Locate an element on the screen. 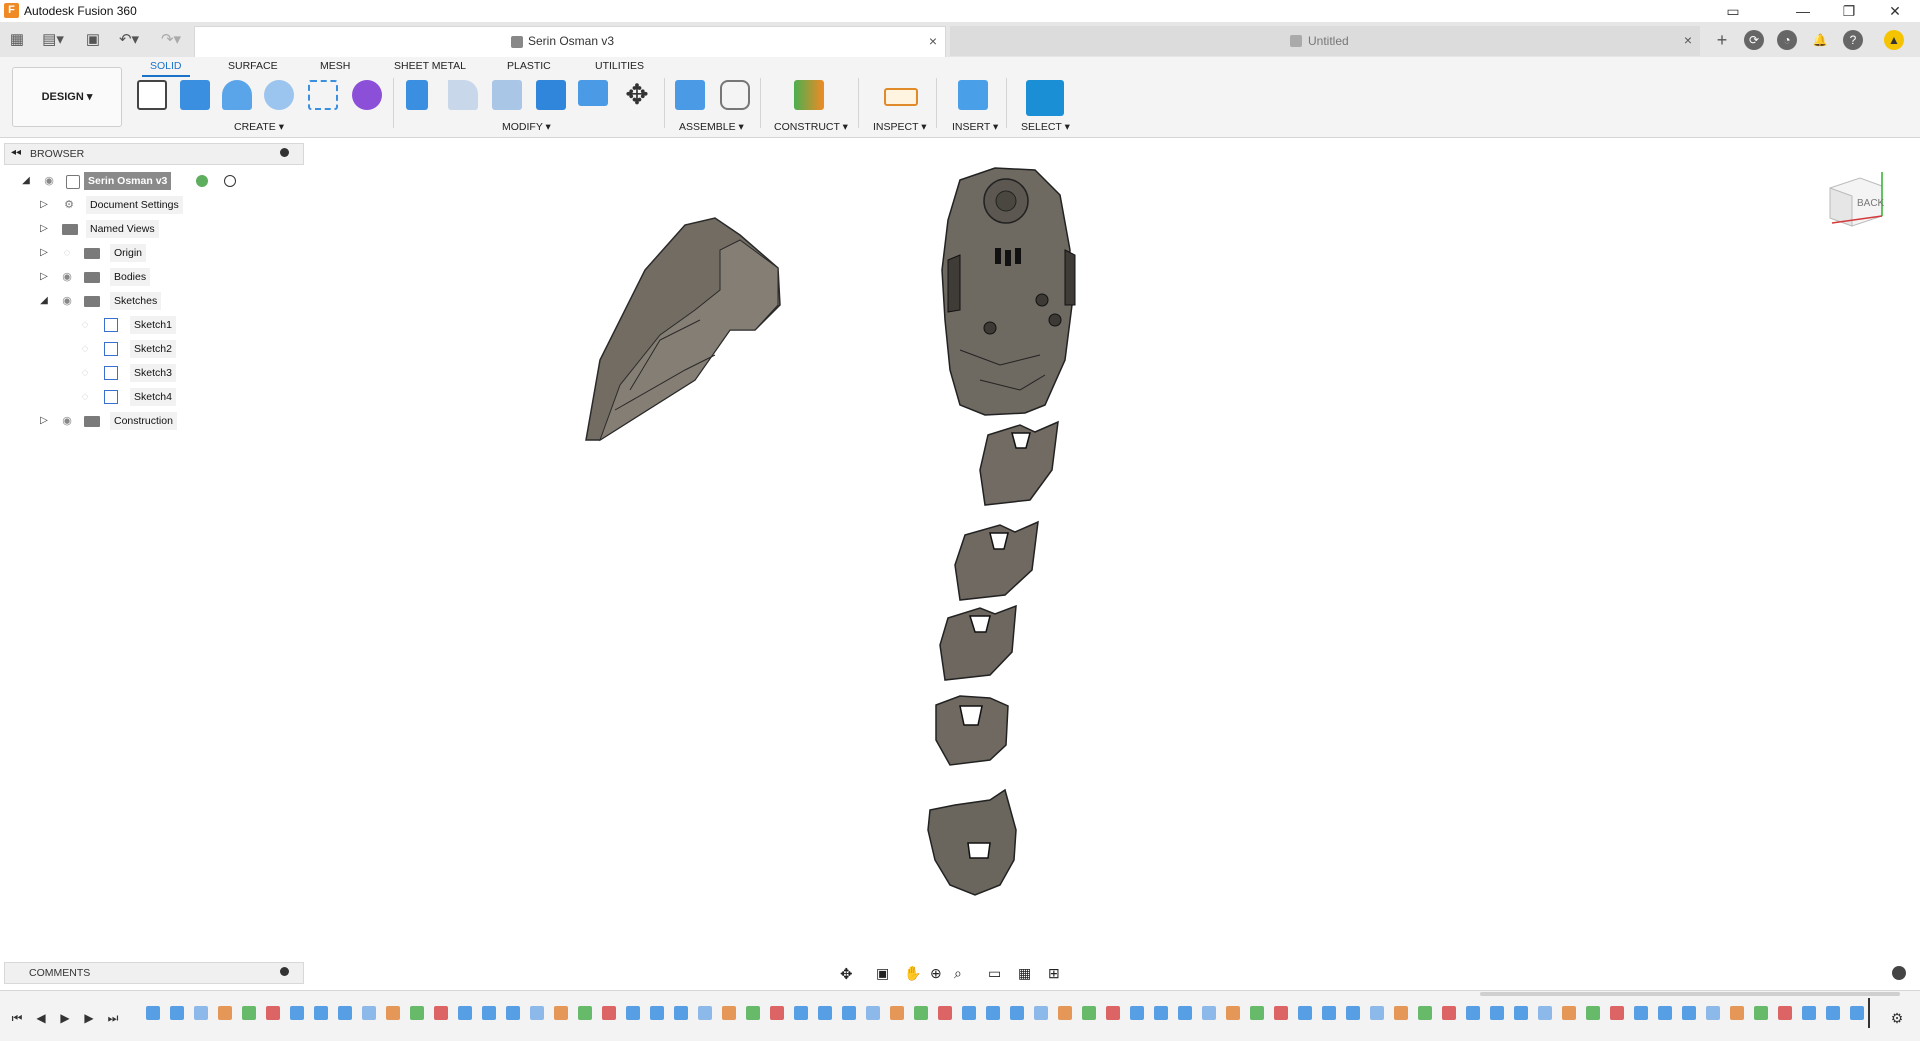 This screenshot has height=1041, width=1920. select-menu: SELECT ▾ is located at coordinates (1045, 127).